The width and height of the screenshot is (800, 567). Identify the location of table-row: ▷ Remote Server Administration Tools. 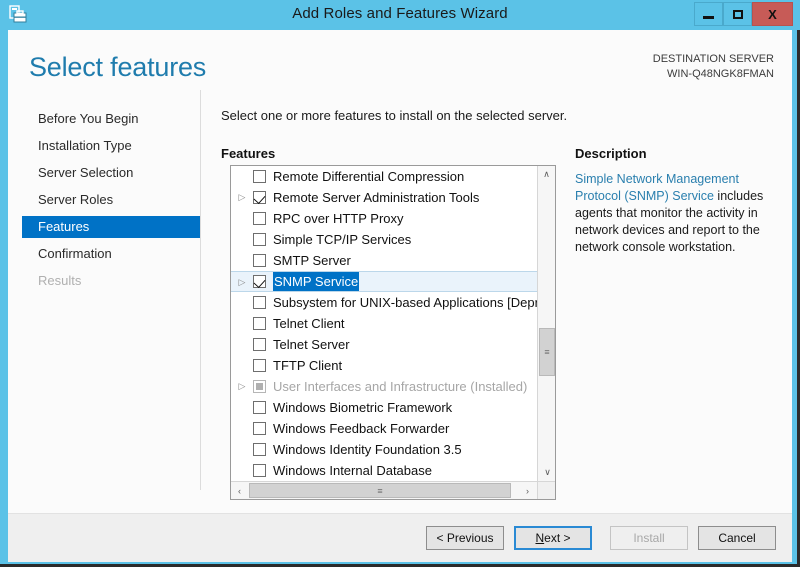
(384, 197).